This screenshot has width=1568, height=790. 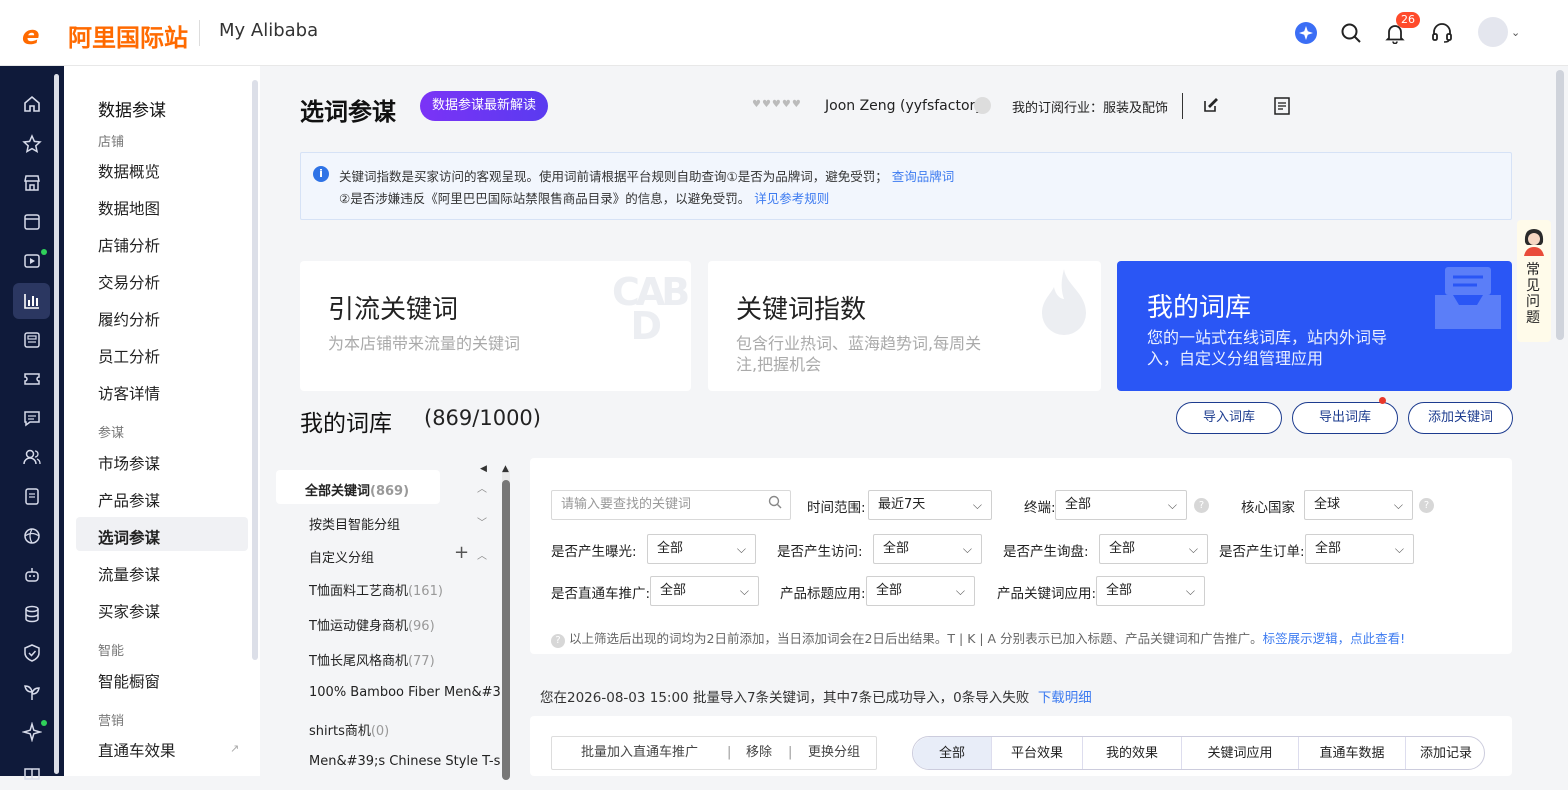 I want to click on tab-ztc-data: 直通车数据, so click(x=1352, y=753).